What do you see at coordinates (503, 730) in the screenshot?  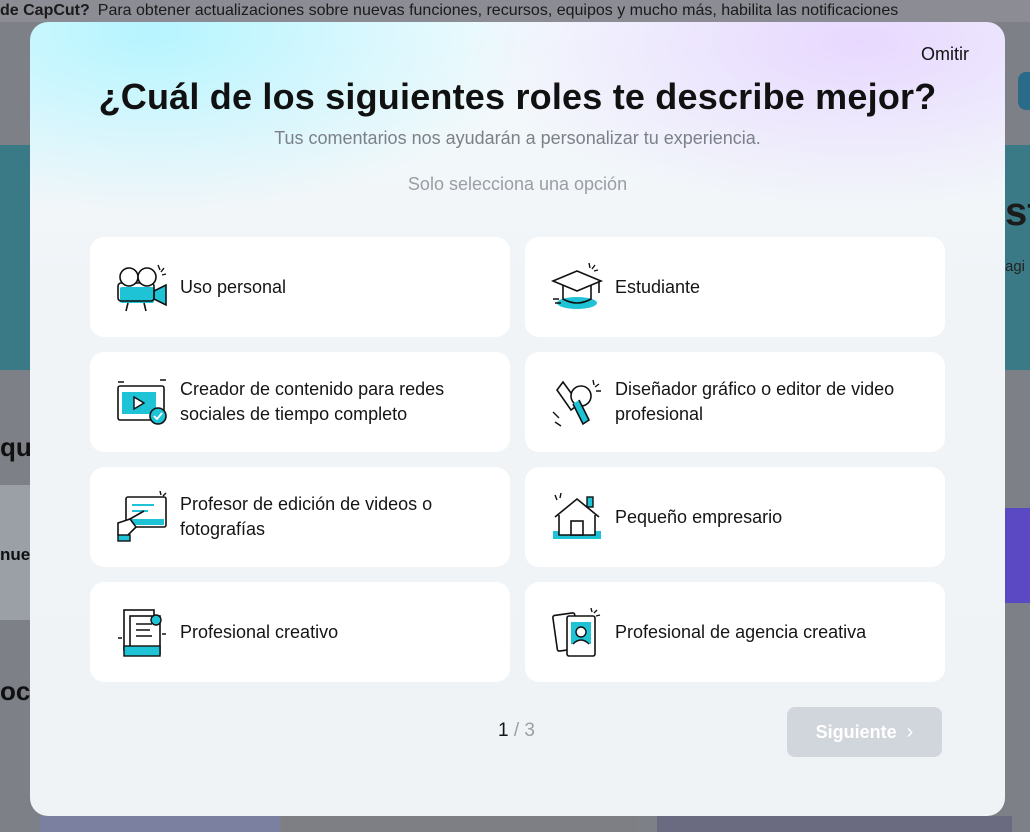 I see `current-step: 1` at bounding box center [503, 730].